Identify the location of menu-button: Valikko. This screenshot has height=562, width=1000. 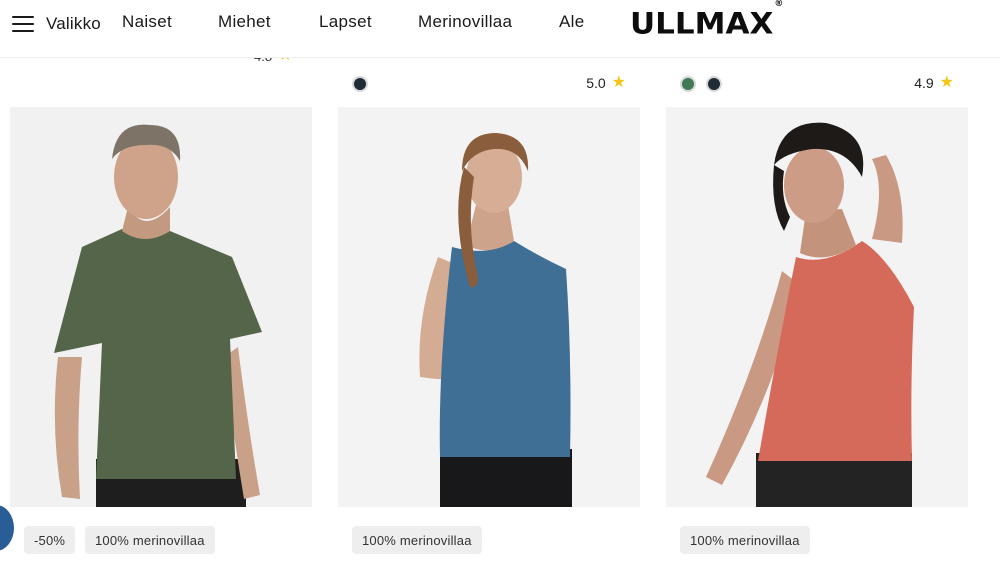
(56, 24).